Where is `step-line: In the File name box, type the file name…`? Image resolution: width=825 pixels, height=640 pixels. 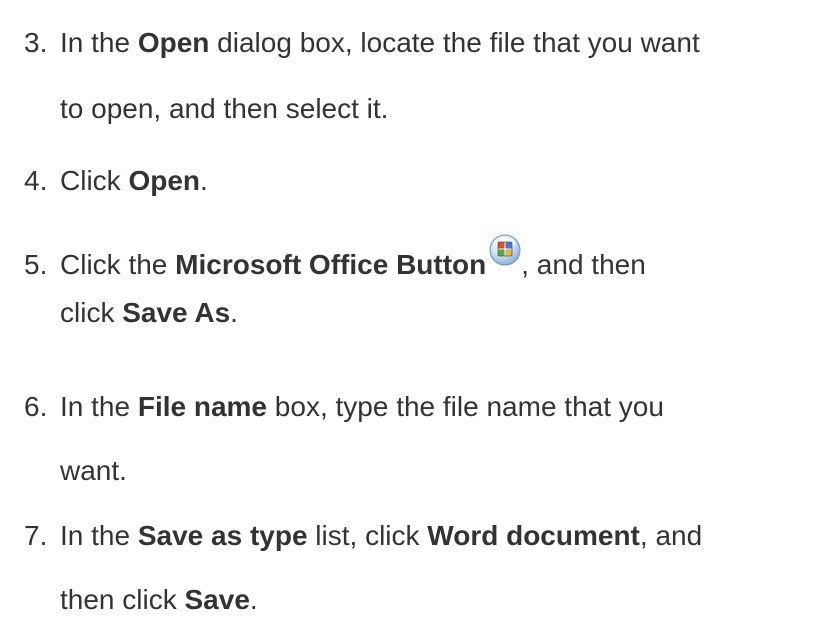 step-line: In the File name box, type the file name… is located at coordinates (362, 407).